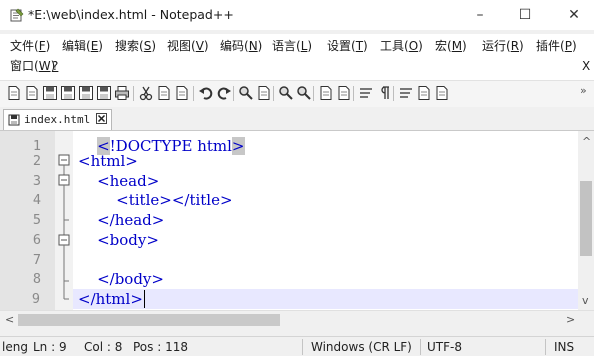 The height and width of the screenshot is (356, 594). I want to click on close-icon, so click(86, 93).